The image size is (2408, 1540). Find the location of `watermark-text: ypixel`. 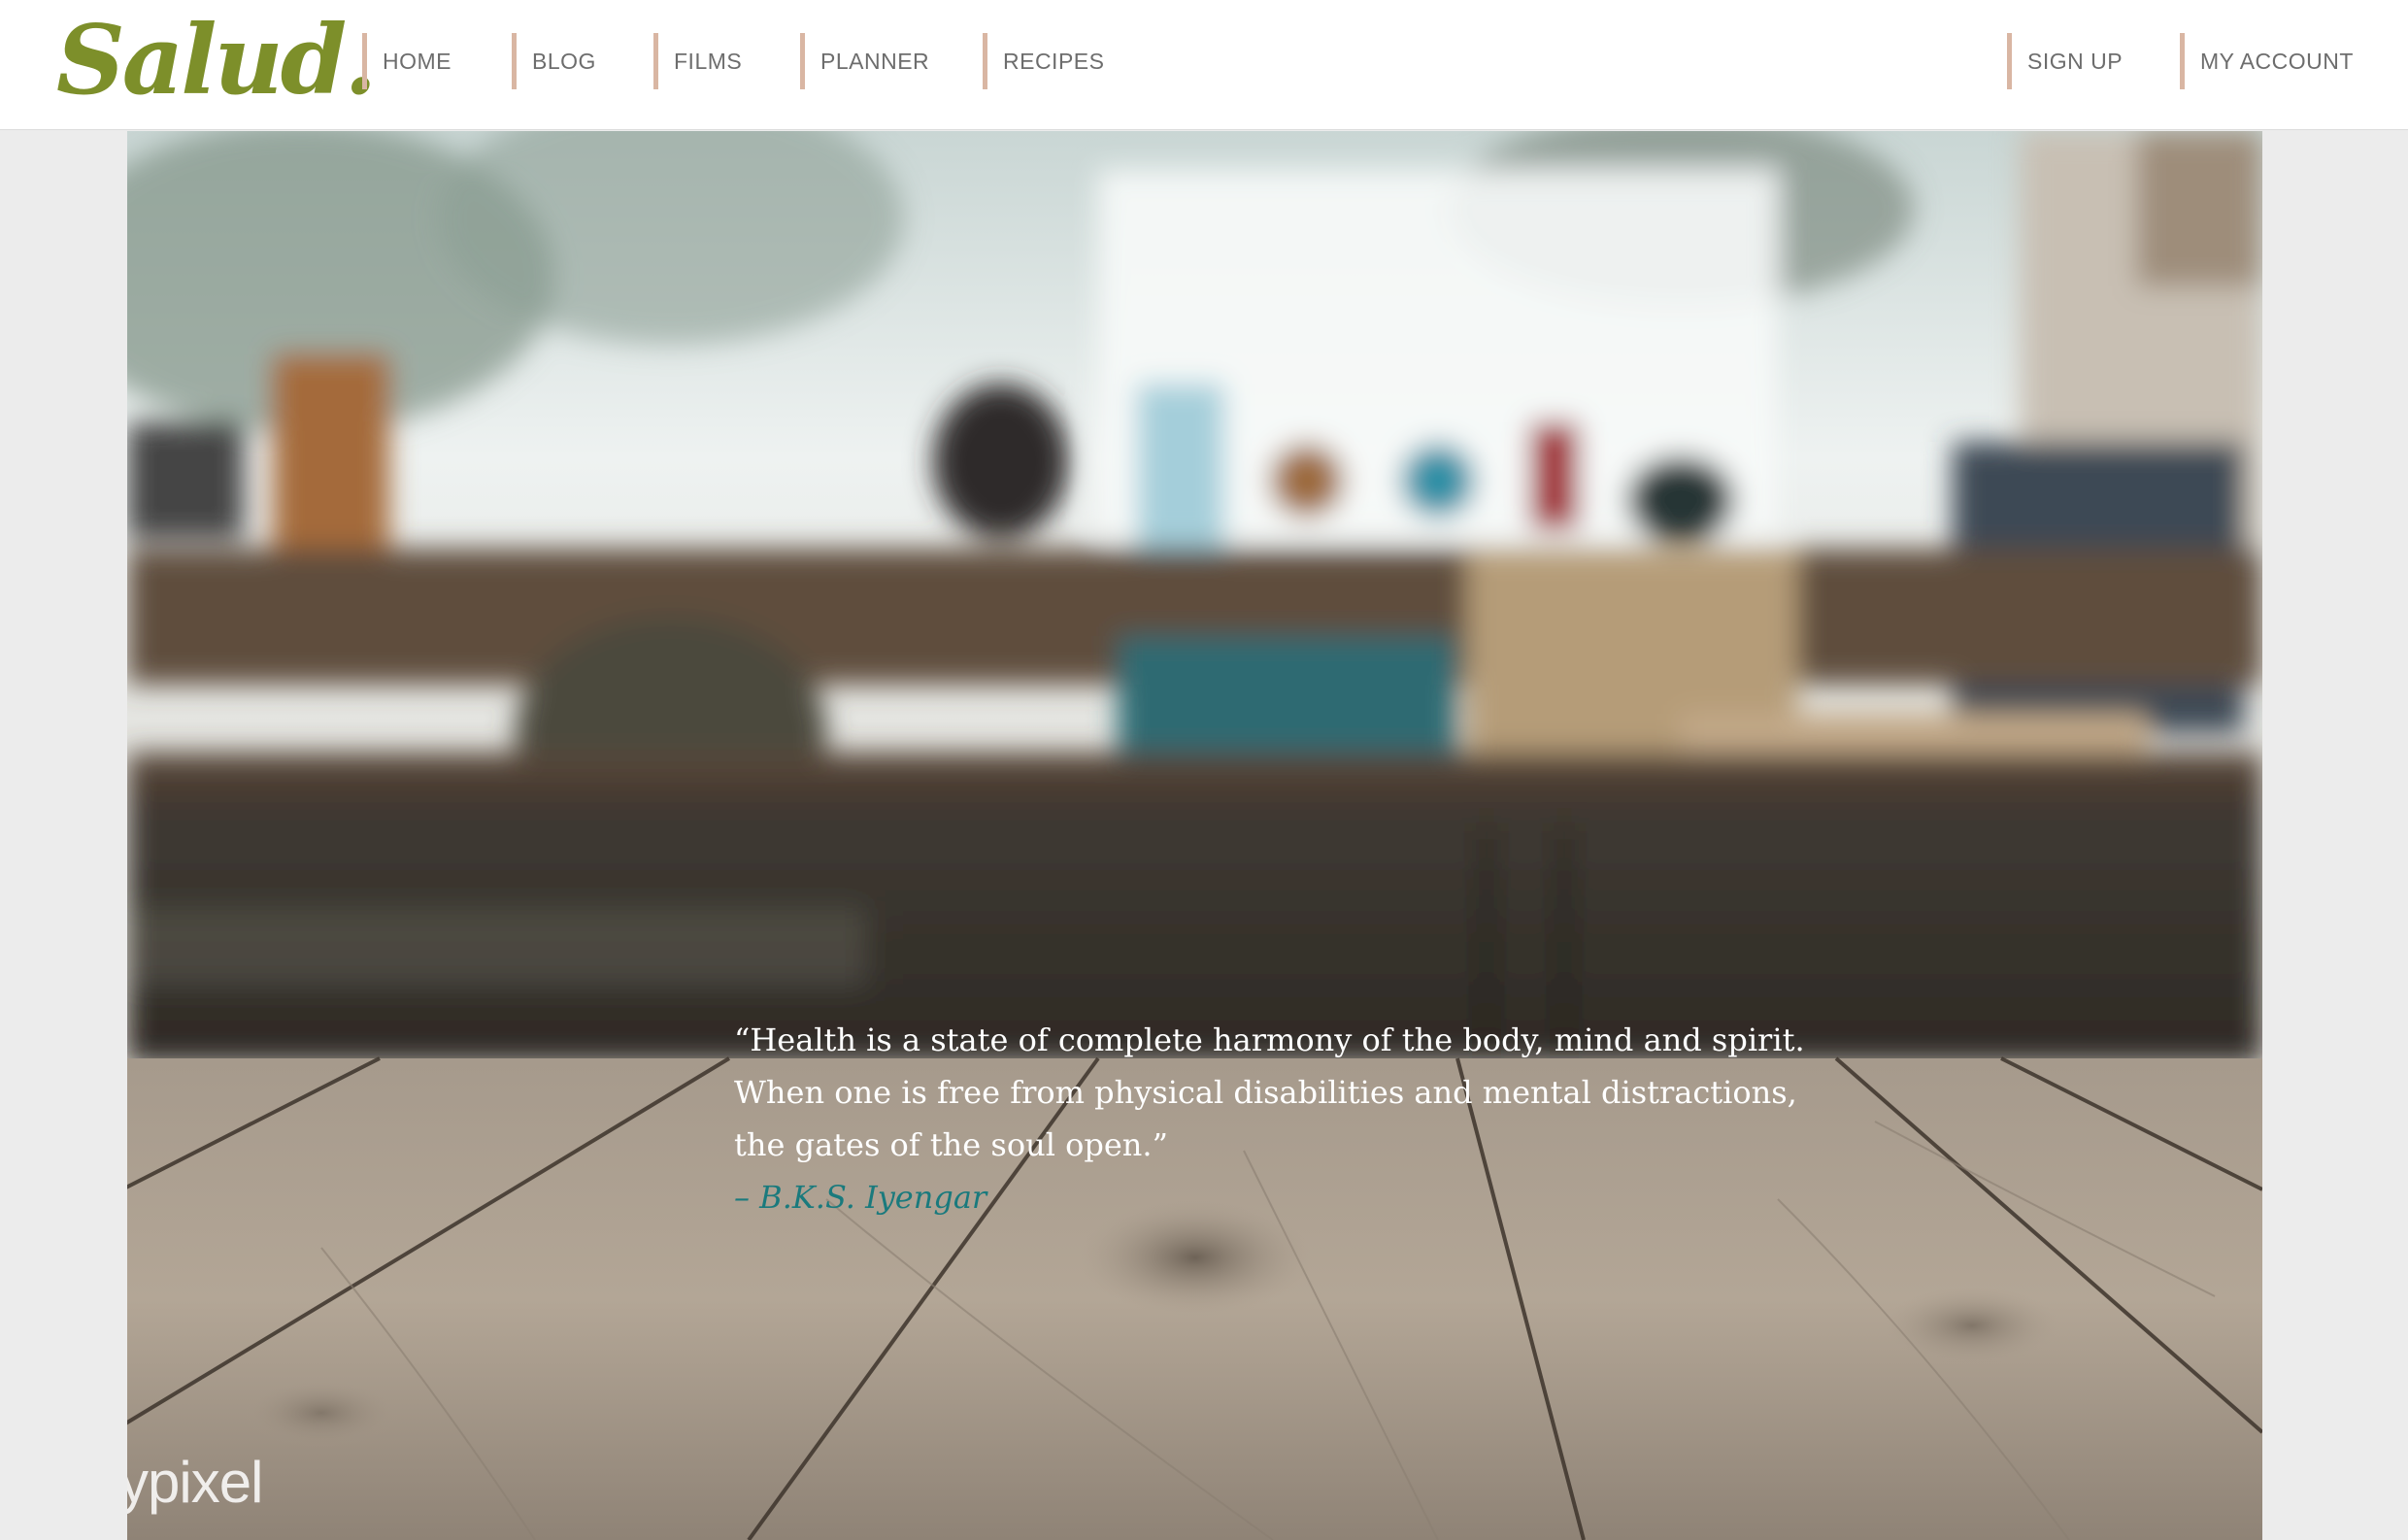

watermark-text: ypixel is located at coordinates (195, 1482).